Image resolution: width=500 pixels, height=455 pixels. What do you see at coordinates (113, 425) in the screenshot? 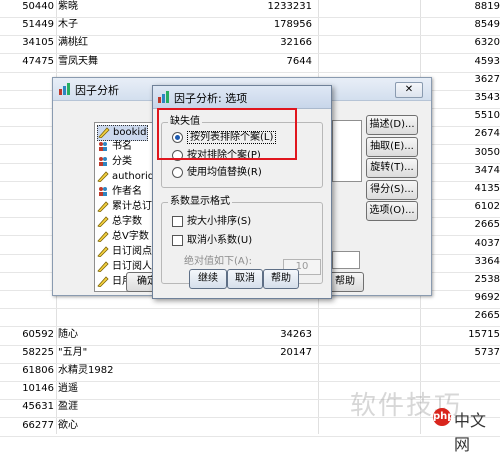
I see `table-cell: 欲心` at bounding box center [113, 425].